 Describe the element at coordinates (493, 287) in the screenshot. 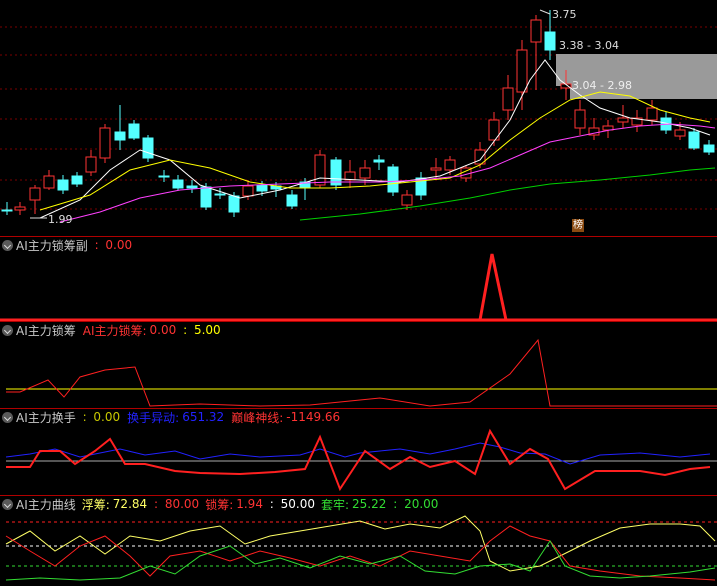

I see `spike-line` at that location.